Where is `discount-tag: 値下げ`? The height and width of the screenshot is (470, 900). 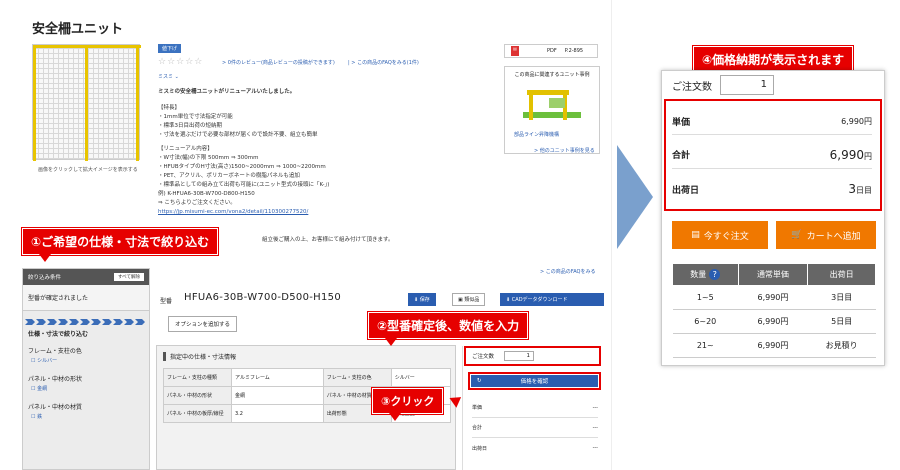 discount-tag: 値下げ is located at coordinates (170, 48).